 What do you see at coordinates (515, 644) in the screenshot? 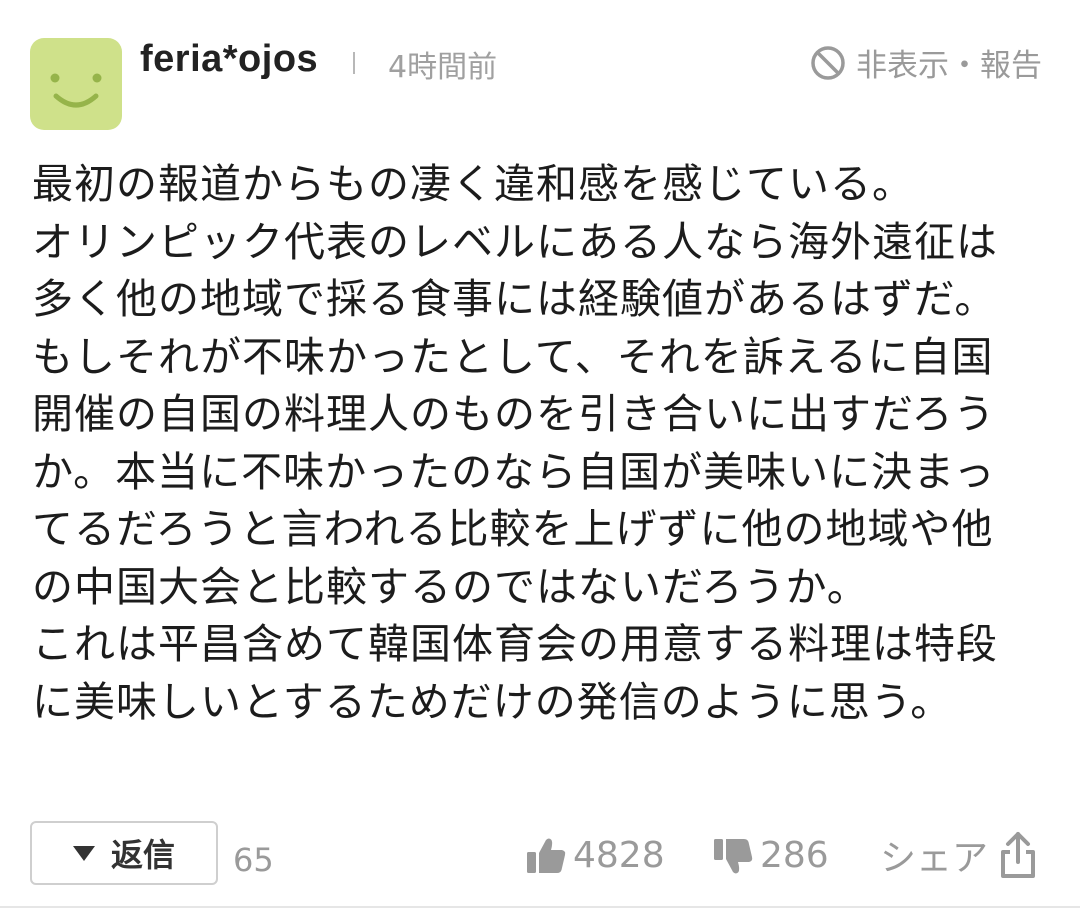
I see `comment-line: これは平昌含めて韓国体育会の用意する料理は特段` at bounding box center [515, 644].